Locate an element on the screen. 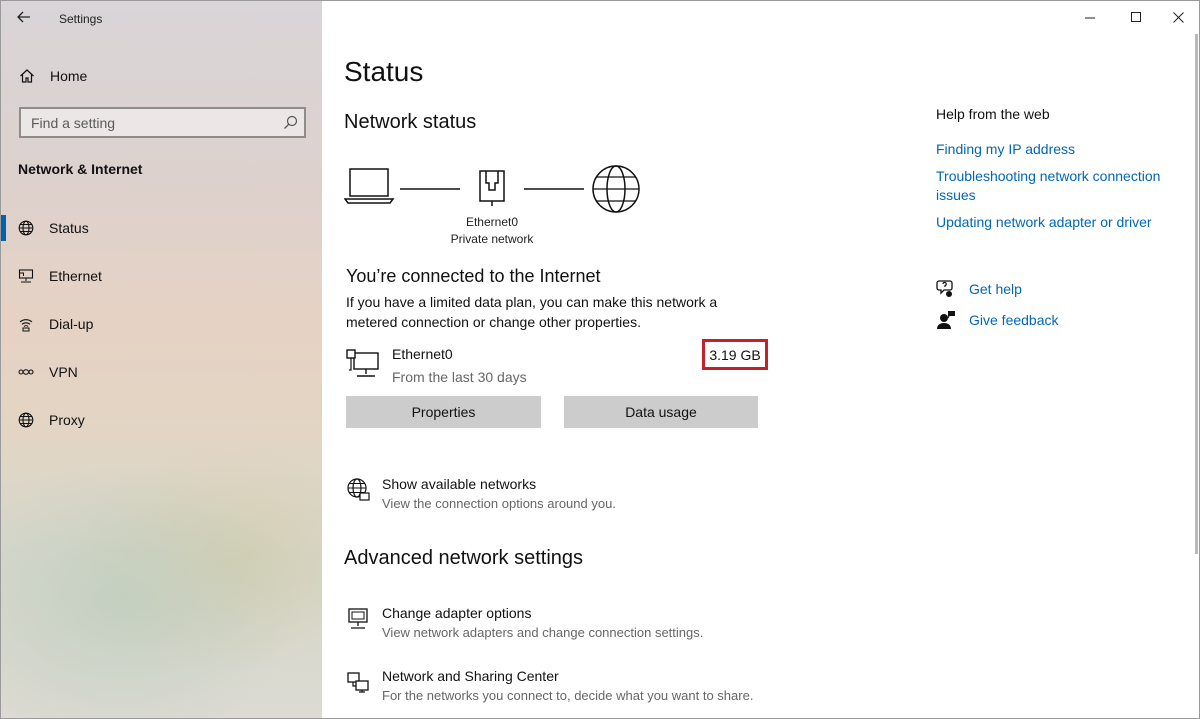 The image size is (1200, 719). app-title: Settings is located at coordinates (81, 19).